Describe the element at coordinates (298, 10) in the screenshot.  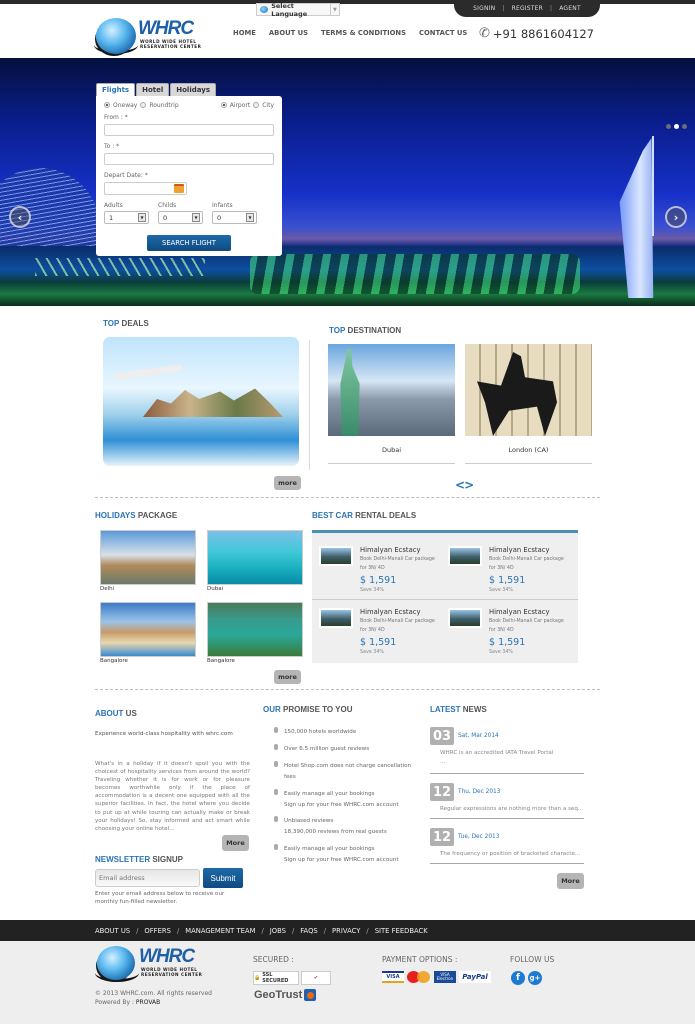
I see `language-selector: Select Language ▼` at that location.